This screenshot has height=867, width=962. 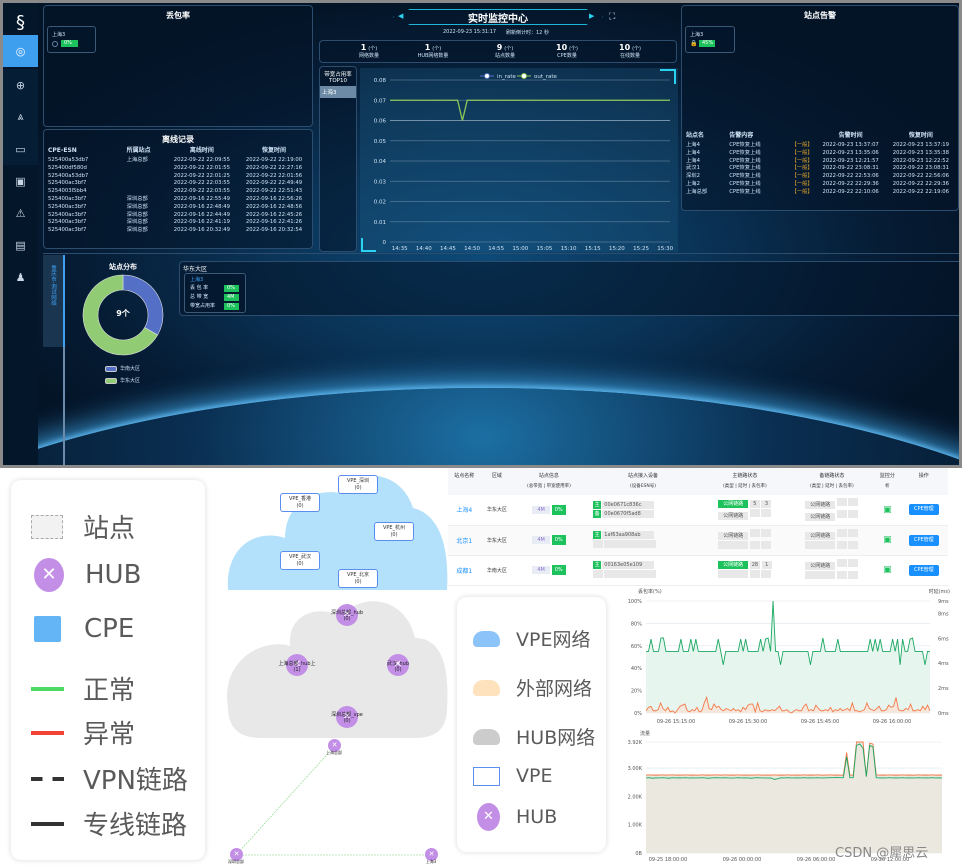 What do you see at coordinates (887, 481) in the screenshot?
I see `col-header: 监控分析` at bounding box center [887, 481].